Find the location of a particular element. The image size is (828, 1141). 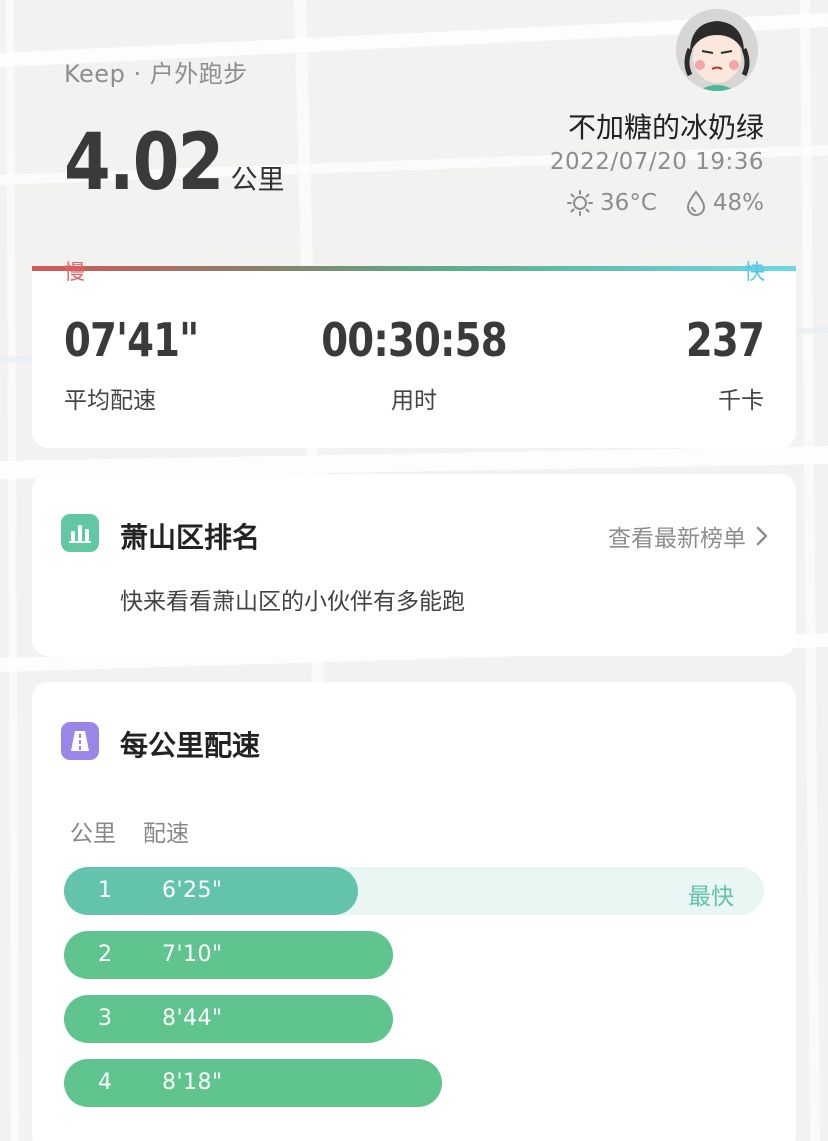

stats-card: 07'41" 平均配速 00:30:58 用时 237 千卡 is located at coordinates (414, 359).